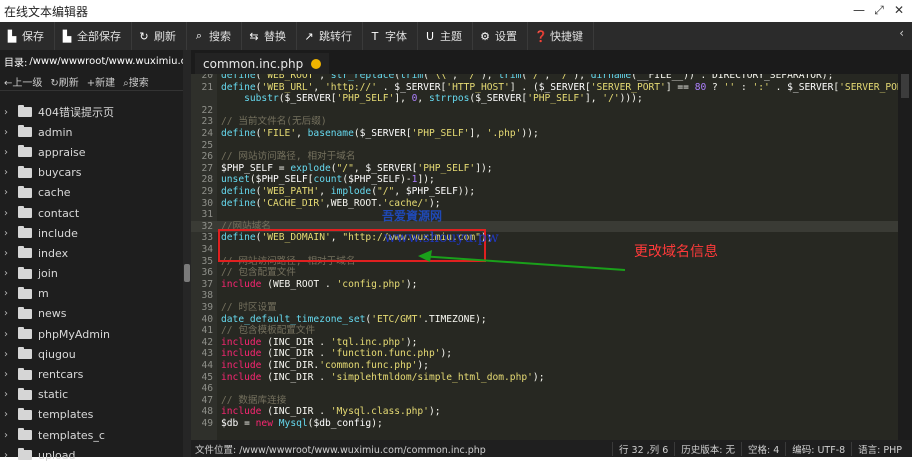 The image size is (912, 465). I want to click on close-icon: ✕, so click(899, 10).